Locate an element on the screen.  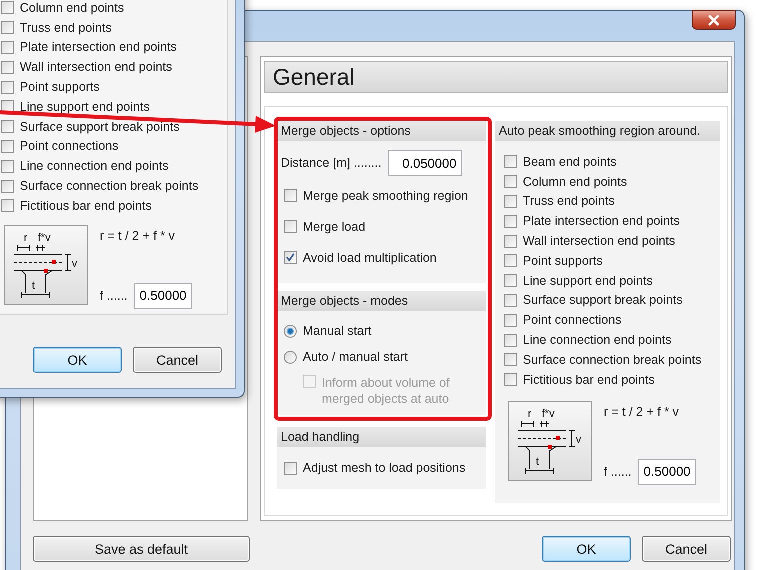
checkbox-label: Merge load is located at coordinates (334, 227).